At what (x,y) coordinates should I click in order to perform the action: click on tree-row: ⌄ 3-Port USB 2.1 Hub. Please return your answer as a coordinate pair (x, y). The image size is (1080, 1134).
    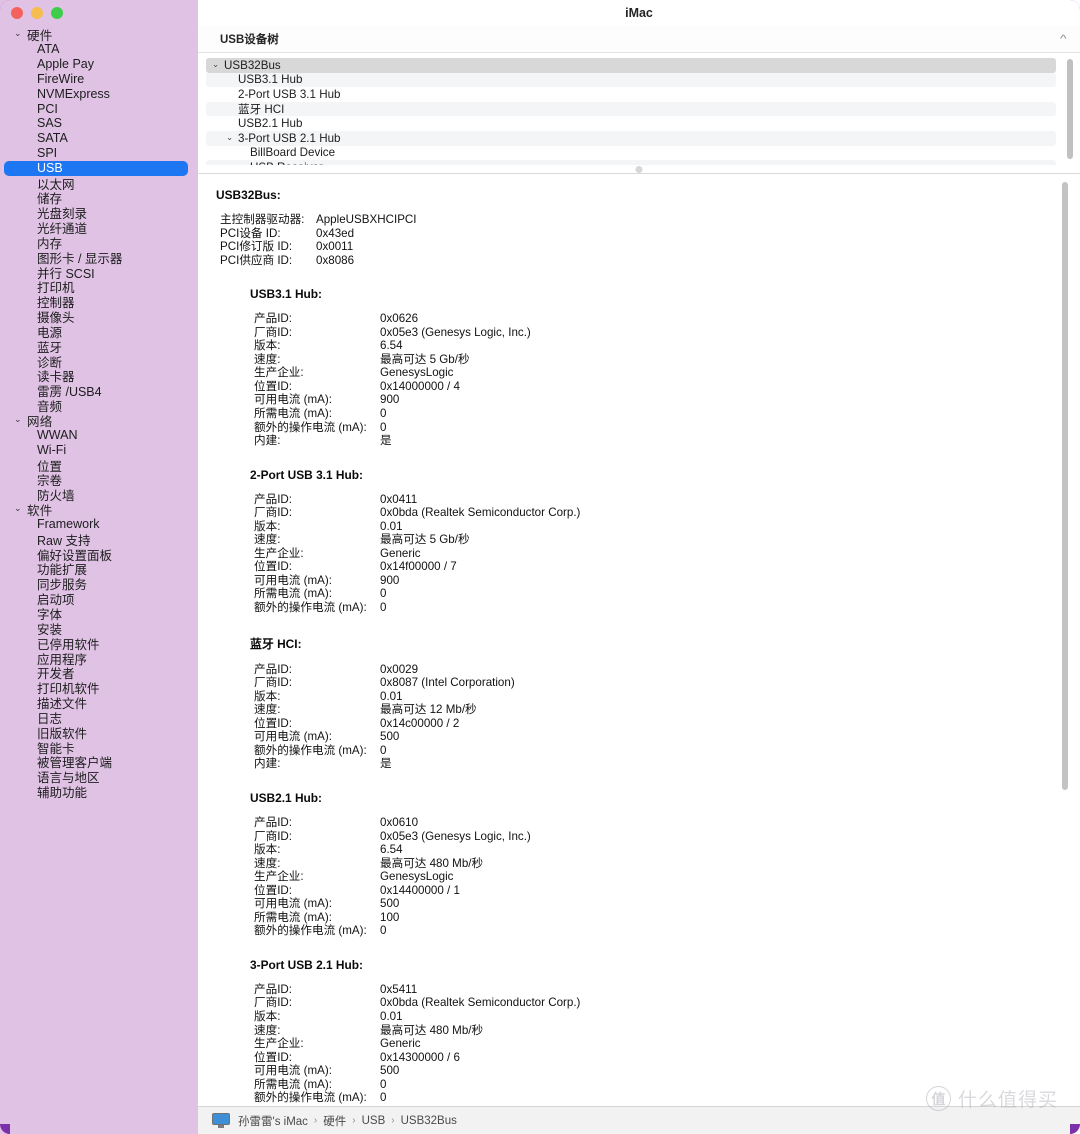
    Looking at the image, I should click on (631, 138).